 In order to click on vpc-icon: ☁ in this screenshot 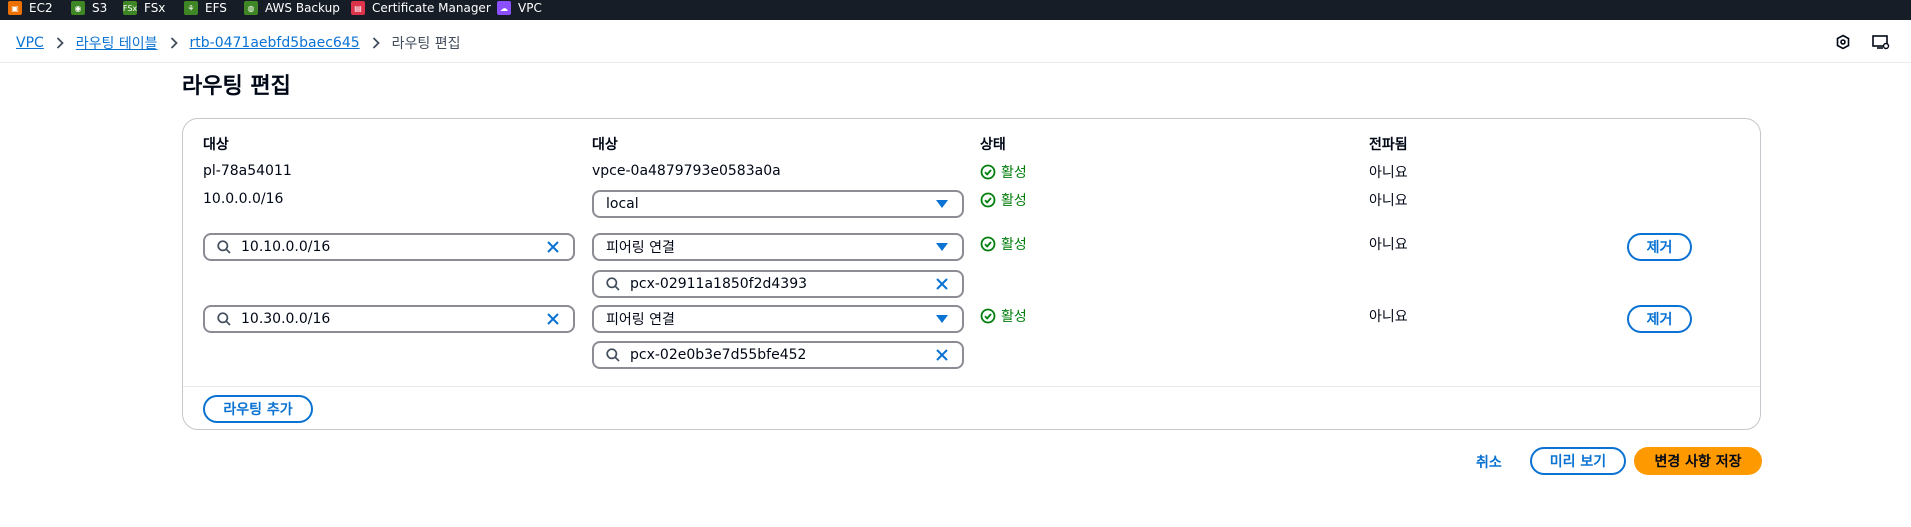, I will do `click(504, 8)`.